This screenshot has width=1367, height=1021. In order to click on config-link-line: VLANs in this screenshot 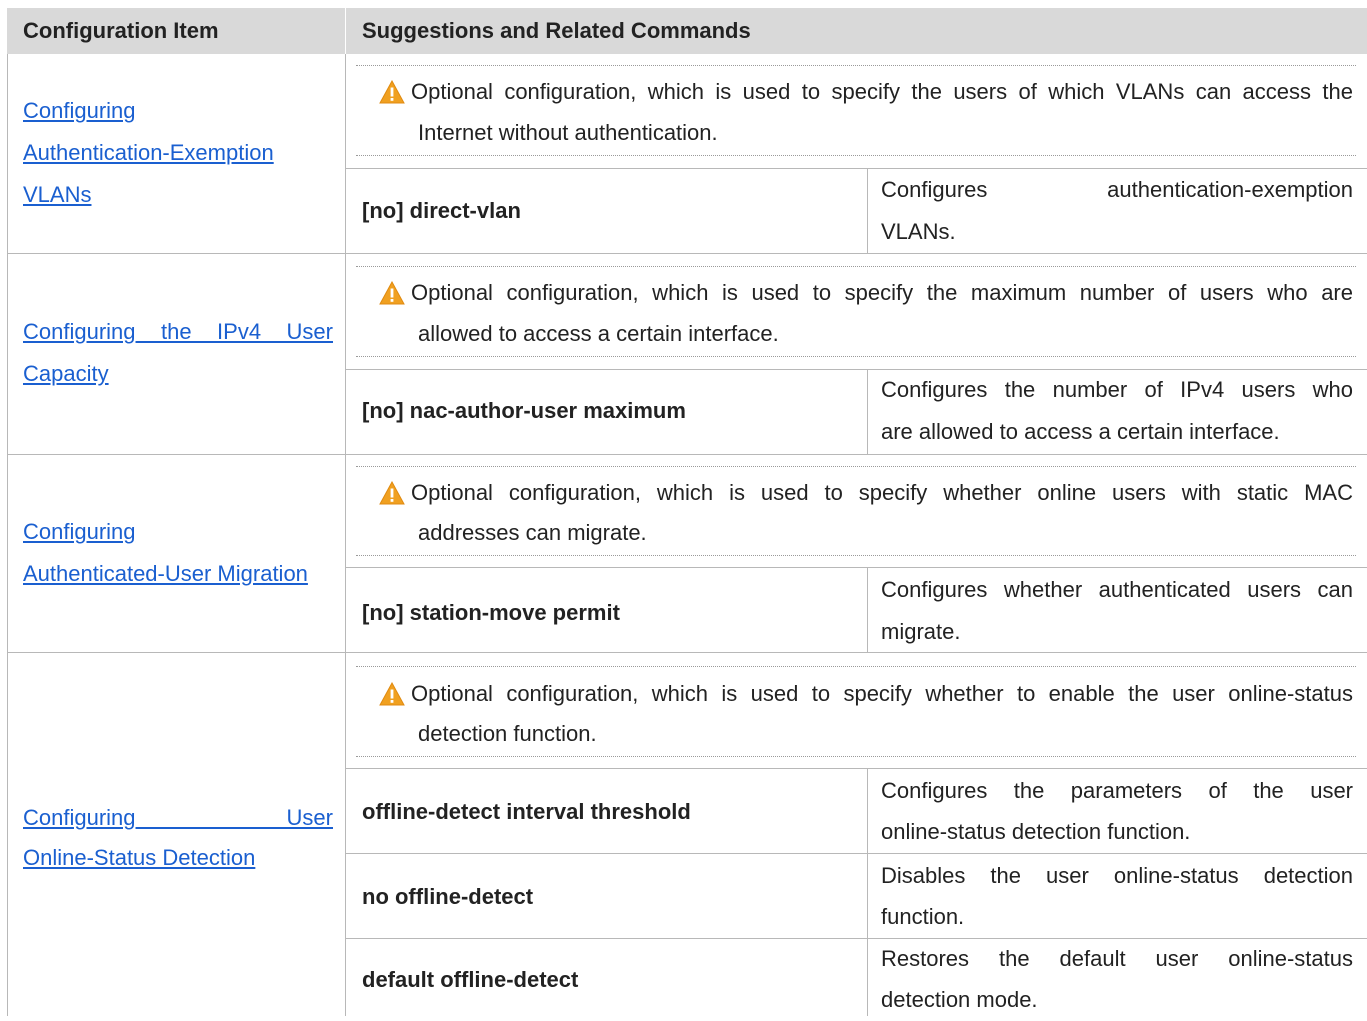, I will do `click(57, 195)`.